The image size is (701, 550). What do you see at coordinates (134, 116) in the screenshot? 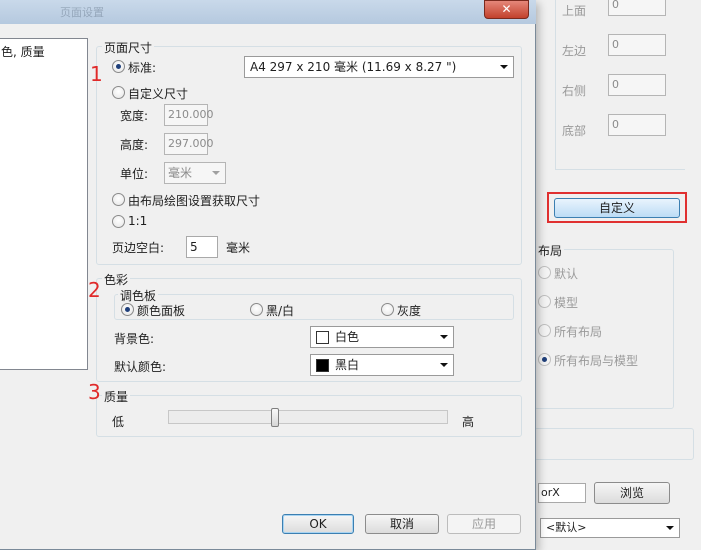
I see `width-label: 宽度:` at bounding box center [134, 116].